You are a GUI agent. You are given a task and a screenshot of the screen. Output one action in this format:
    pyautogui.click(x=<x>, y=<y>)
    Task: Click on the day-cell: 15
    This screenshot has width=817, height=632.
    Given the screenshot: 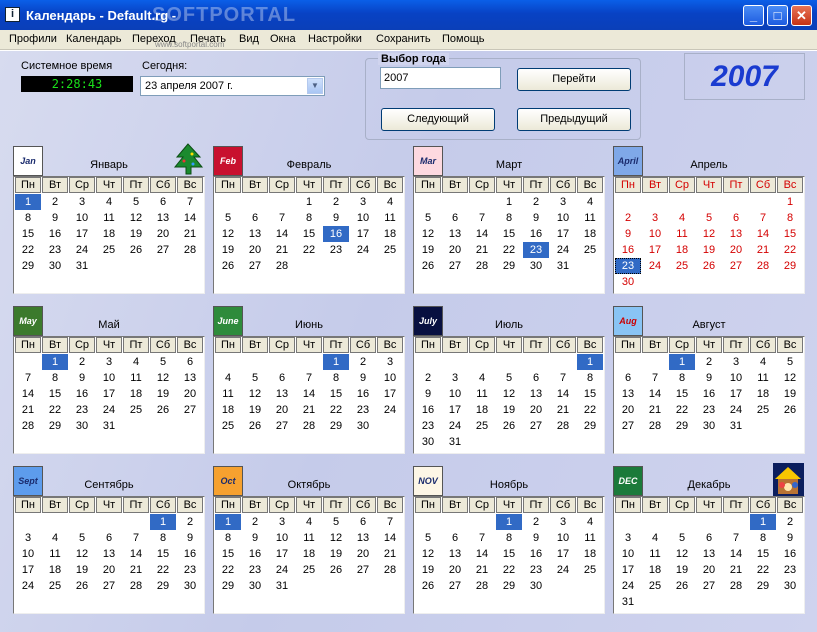 What is the action you would take?
    pyautogui.click(x=228, y=554)
    